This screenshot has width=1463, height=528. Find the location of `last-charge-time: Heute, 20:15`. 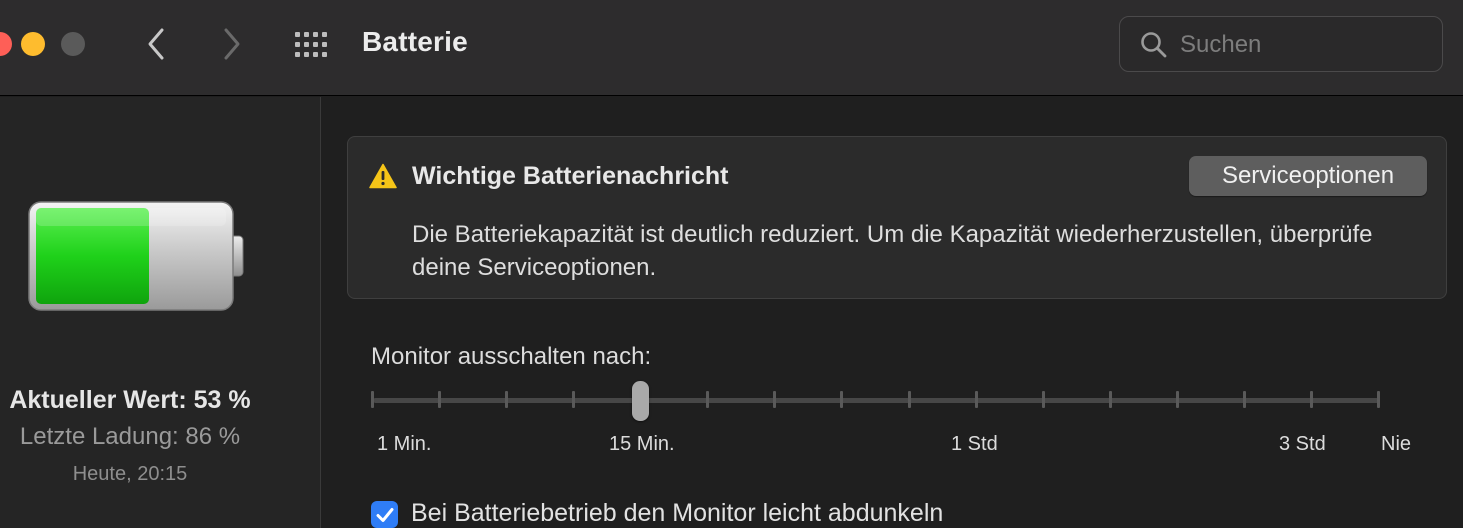

last-charge-time: Heute, 20:15 is located at coordinates (130, 474).